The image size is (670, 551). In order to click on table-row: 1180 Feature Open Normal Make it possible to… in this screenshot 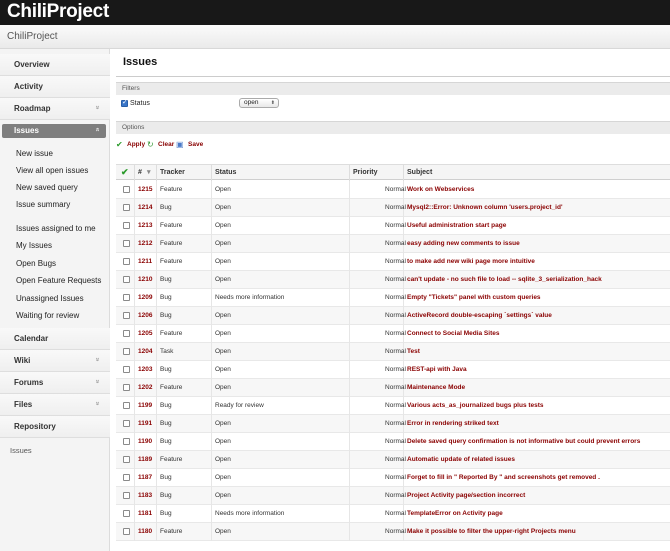, I will do `click(393, 532)`.